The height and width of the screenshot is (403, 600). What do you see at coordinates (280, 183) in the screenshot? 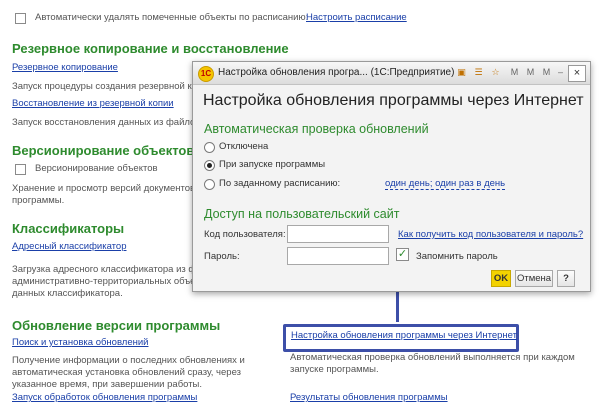
I see `radio-schedule-label: По заданному расписанию:` at bounding box center [280, 183].